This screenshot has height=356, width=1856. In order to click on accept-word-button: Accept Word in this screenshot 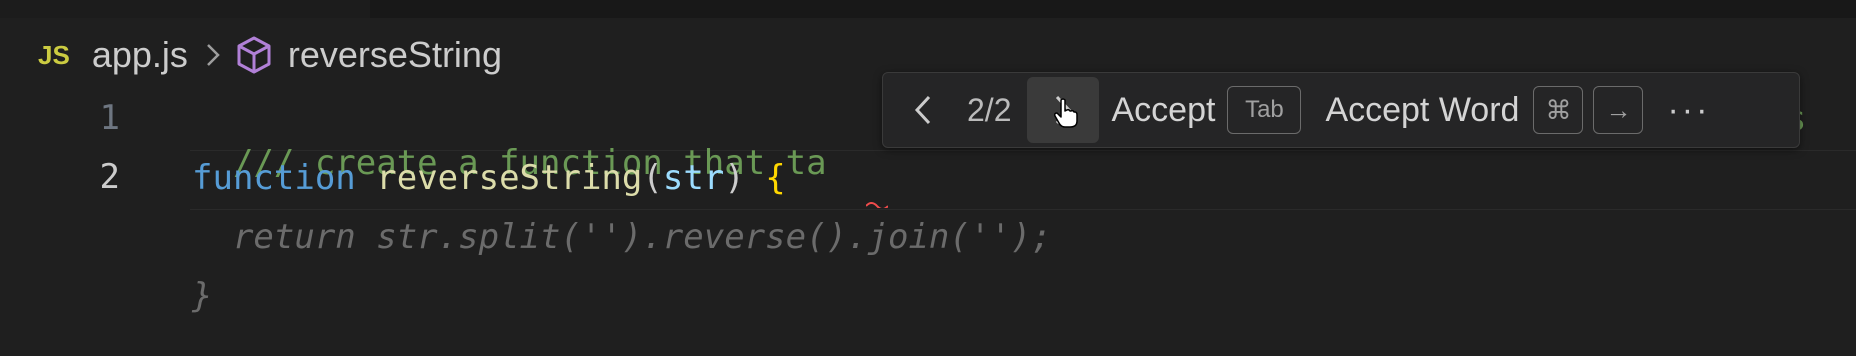, I will do `click(1422, 110)`.